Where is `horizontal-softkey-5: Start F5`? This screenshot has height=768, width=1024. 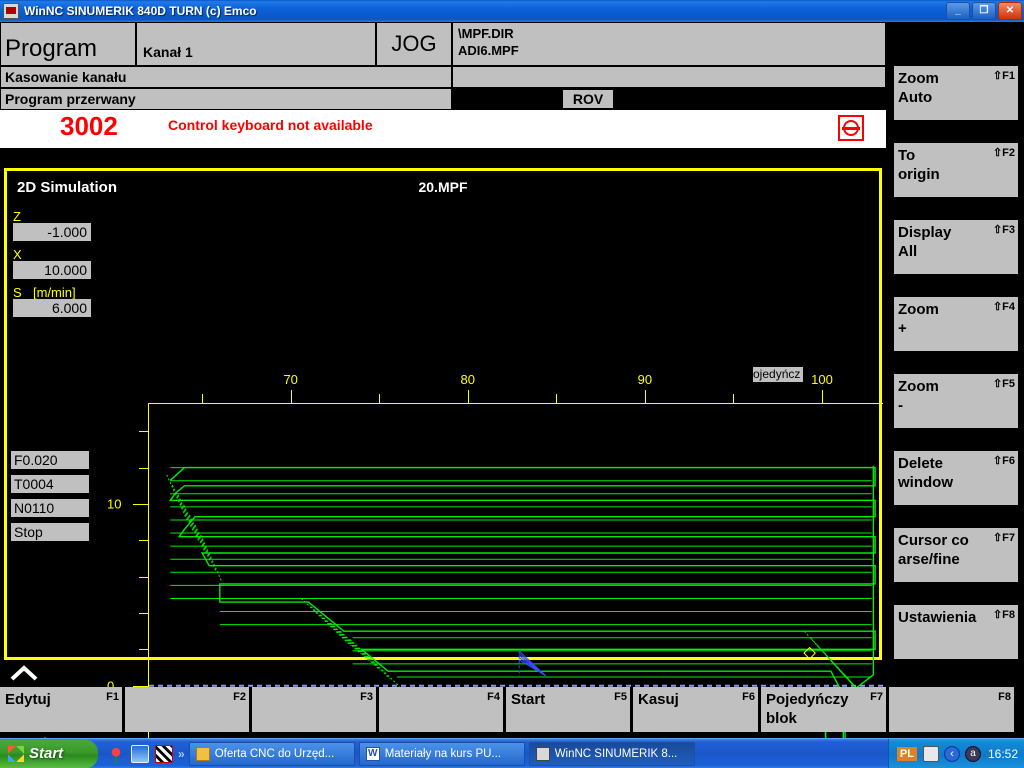
horizontal-softkey-5: Start F5 is located at coordinates (568, 709).